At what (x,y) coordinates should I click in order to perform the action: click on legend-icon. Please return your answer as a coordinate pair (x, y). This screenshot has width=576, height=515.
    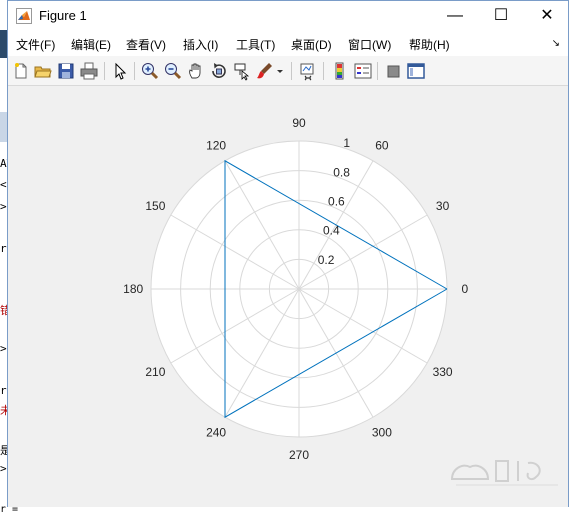
    Looking at the image, I should click on (363, 71).